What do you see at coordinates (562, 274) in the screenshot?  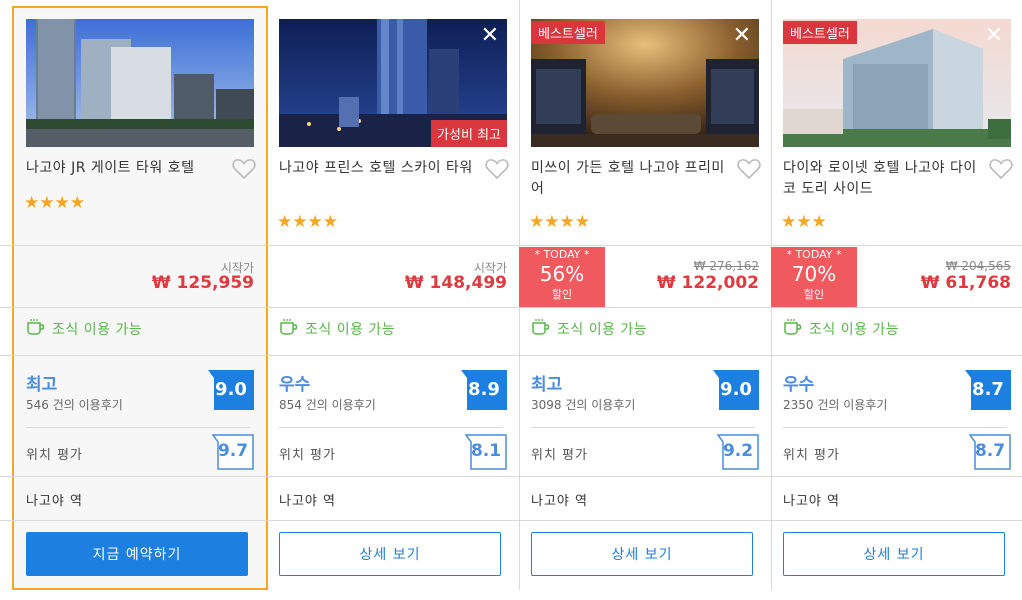 I see `discount-percent: 56%` at bounding box center [562, 274].